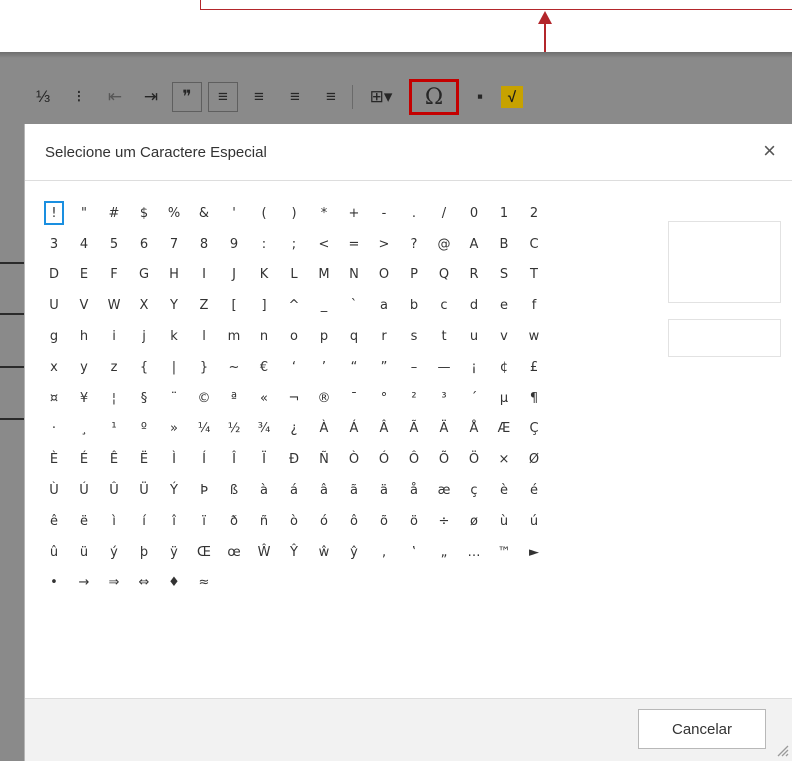 The height and width of the screenshot is (761, 792). What do you see at coordinates (234, 275) in the screenshot?
I see `character-cell: J` at bounding box center [234, 275].